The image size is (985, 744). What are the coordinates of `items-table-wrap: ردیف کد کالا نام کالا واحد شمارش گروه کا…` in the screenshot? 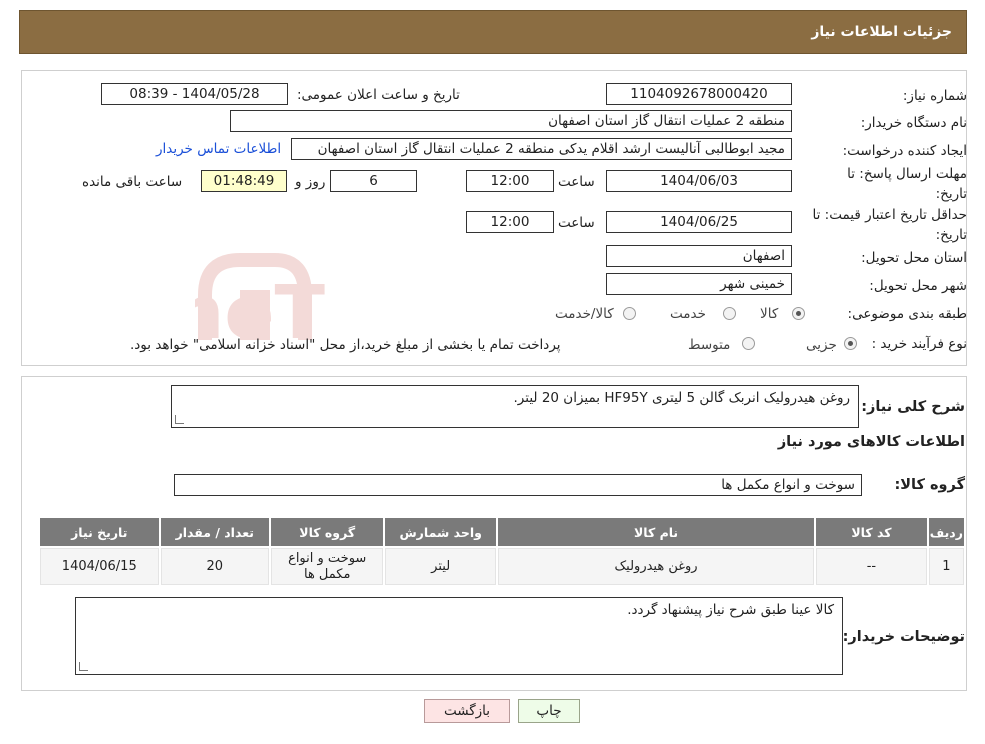 It's located at (502, 551).